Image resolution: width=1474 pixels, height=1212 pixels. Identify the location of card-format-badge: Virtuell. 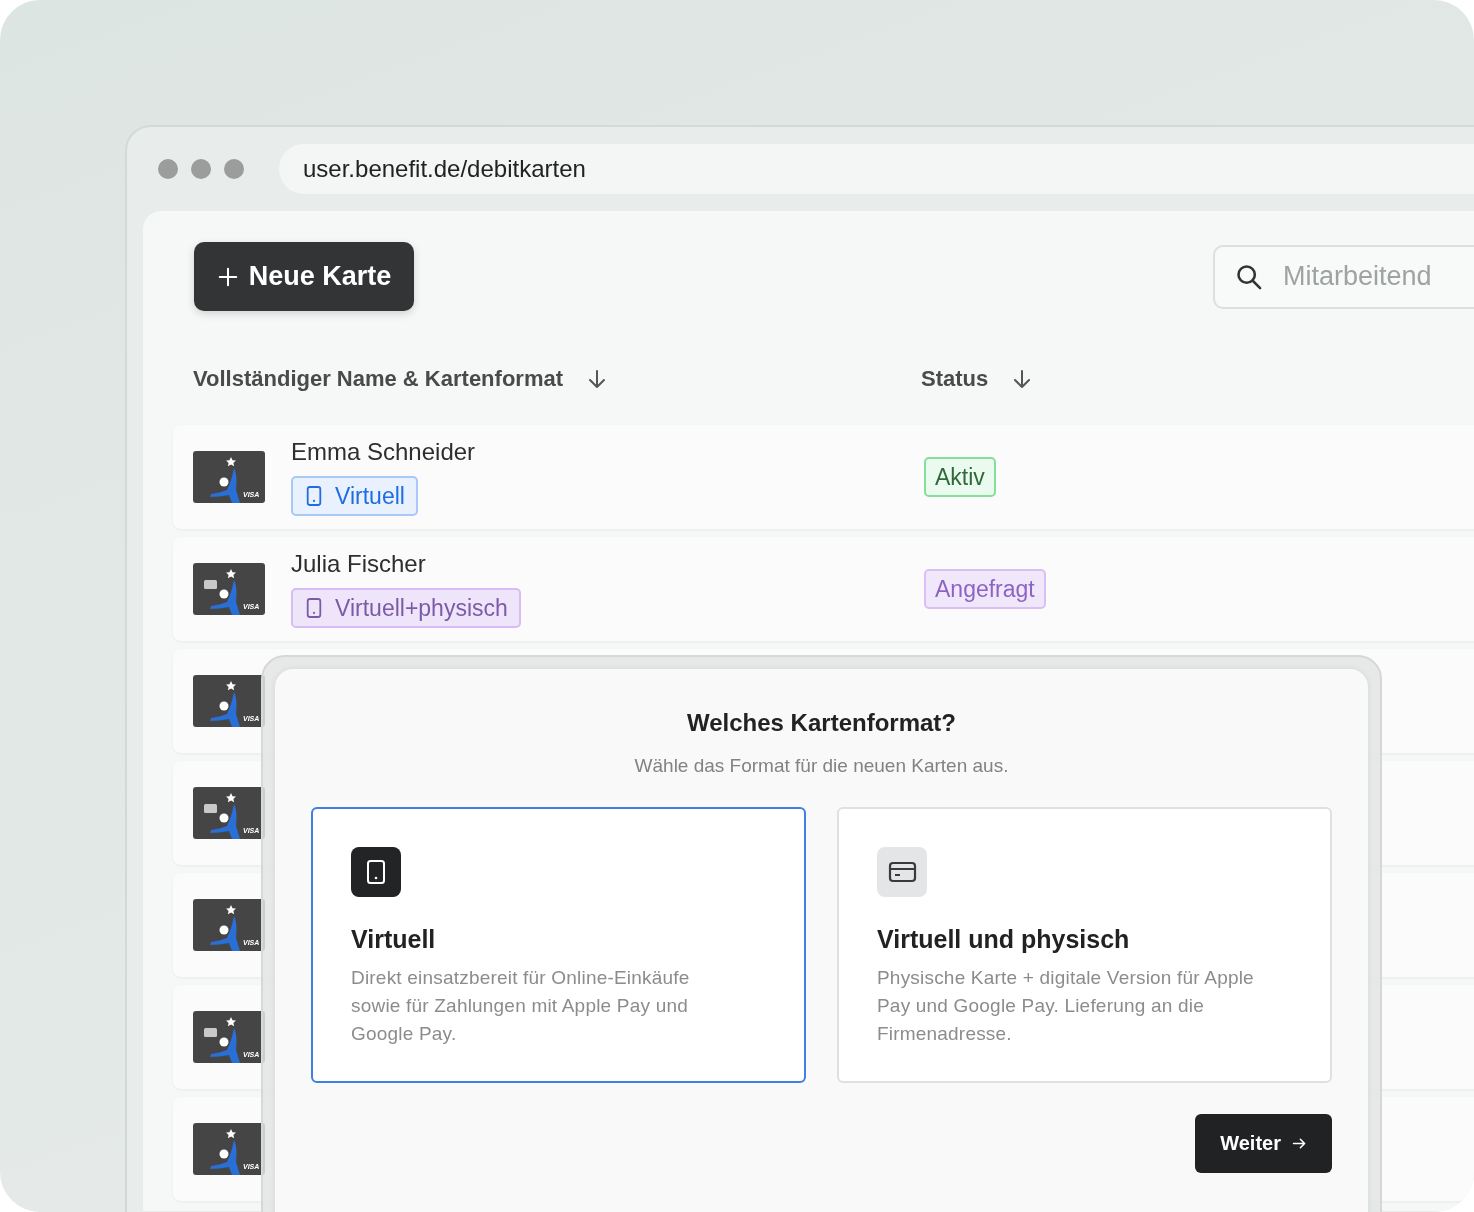
(354, 496).